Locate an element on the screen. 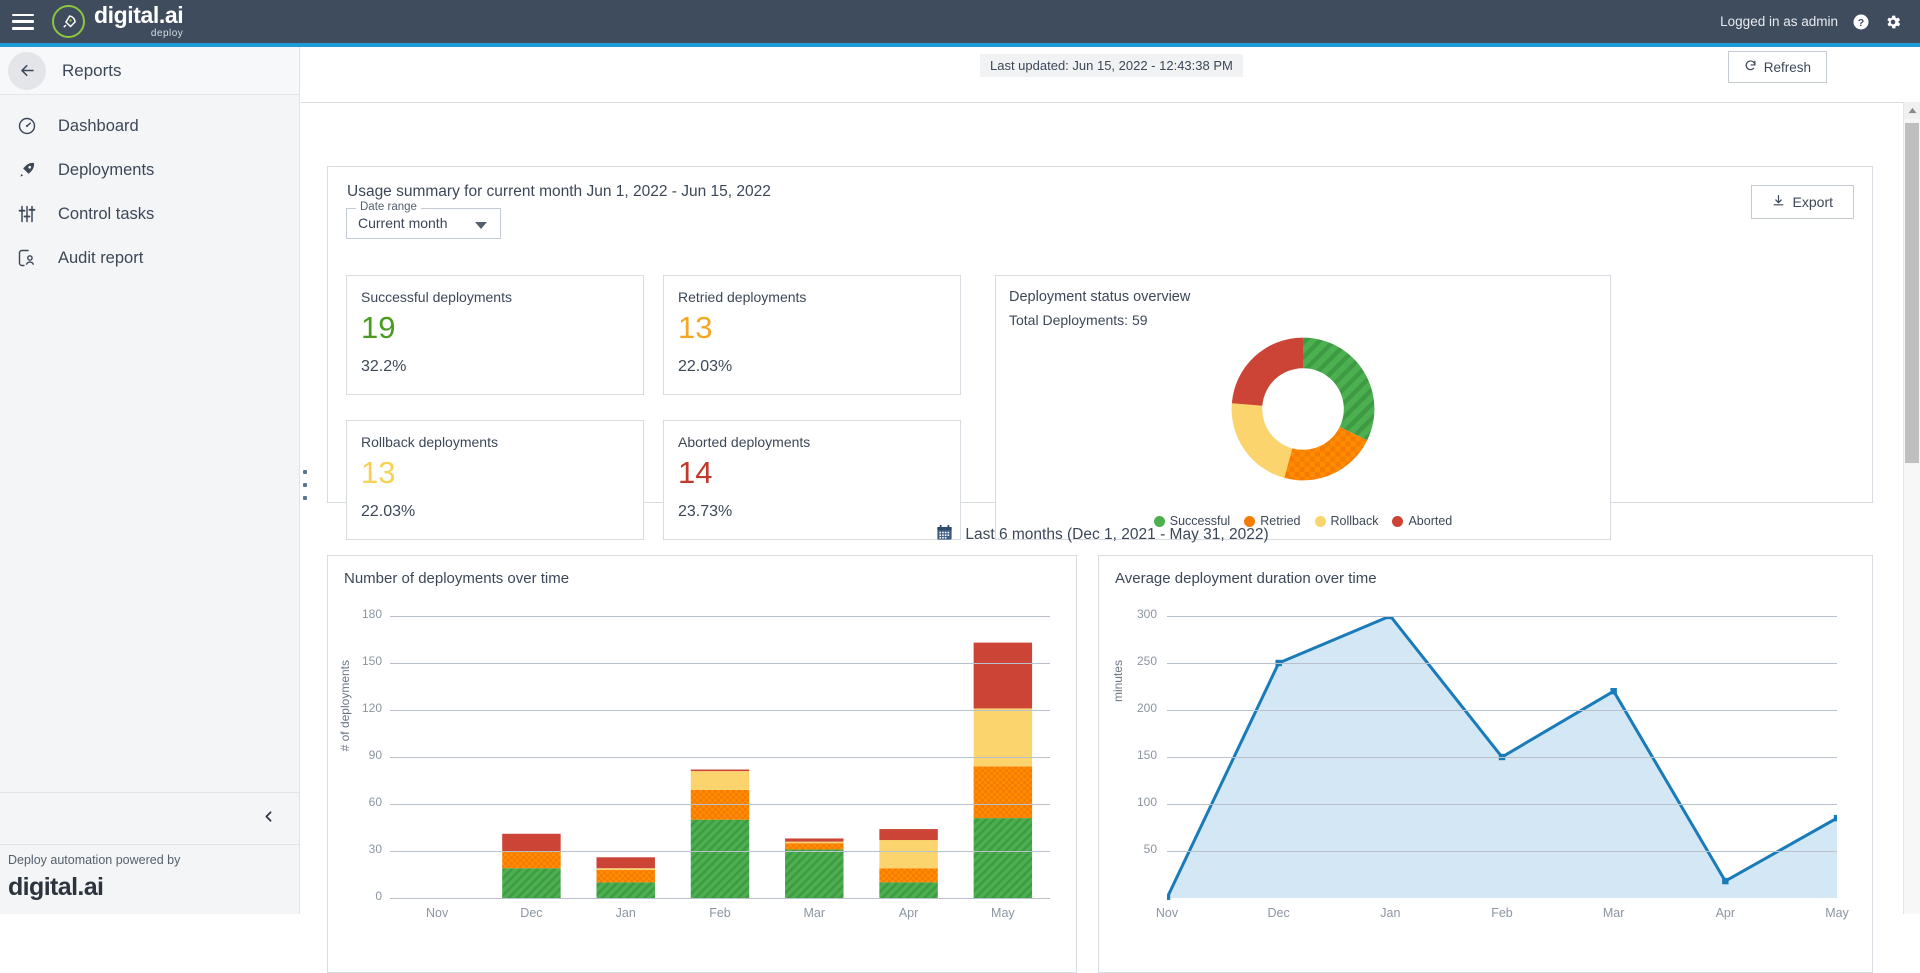  y-axis-tick: 100 is located at coordinates (1146, 802).